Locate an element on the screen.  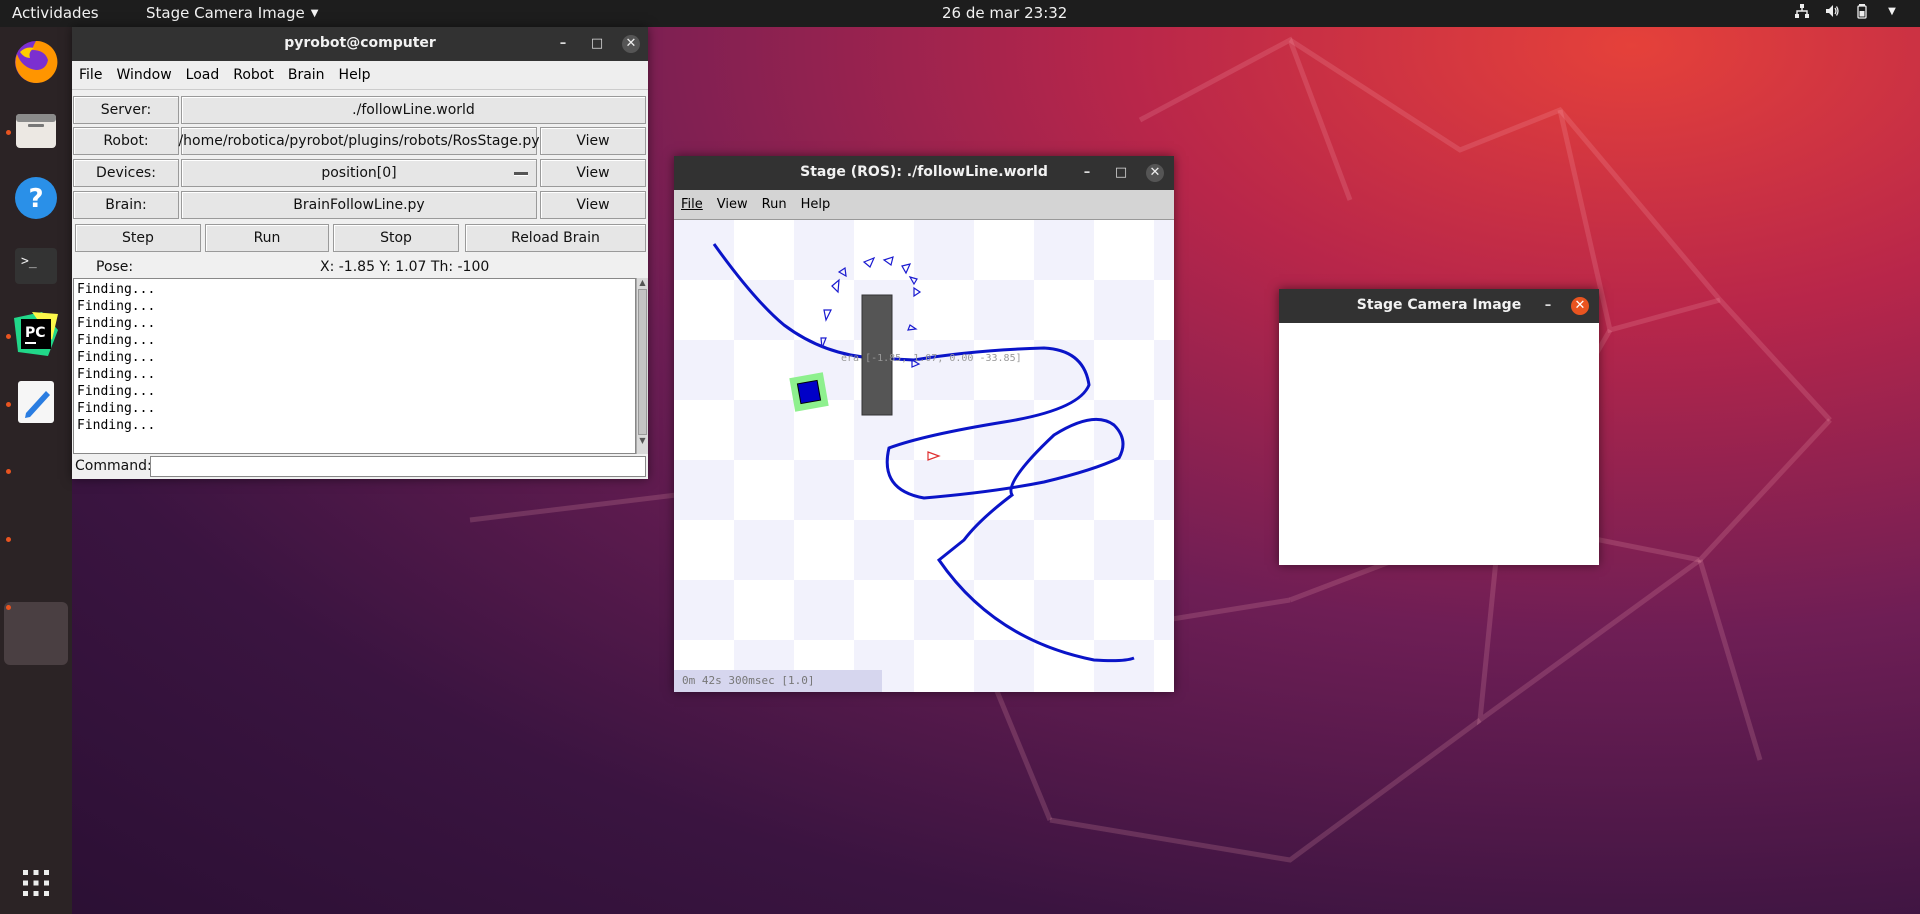
brain-view-button: View is located at coordinates (593, 205).